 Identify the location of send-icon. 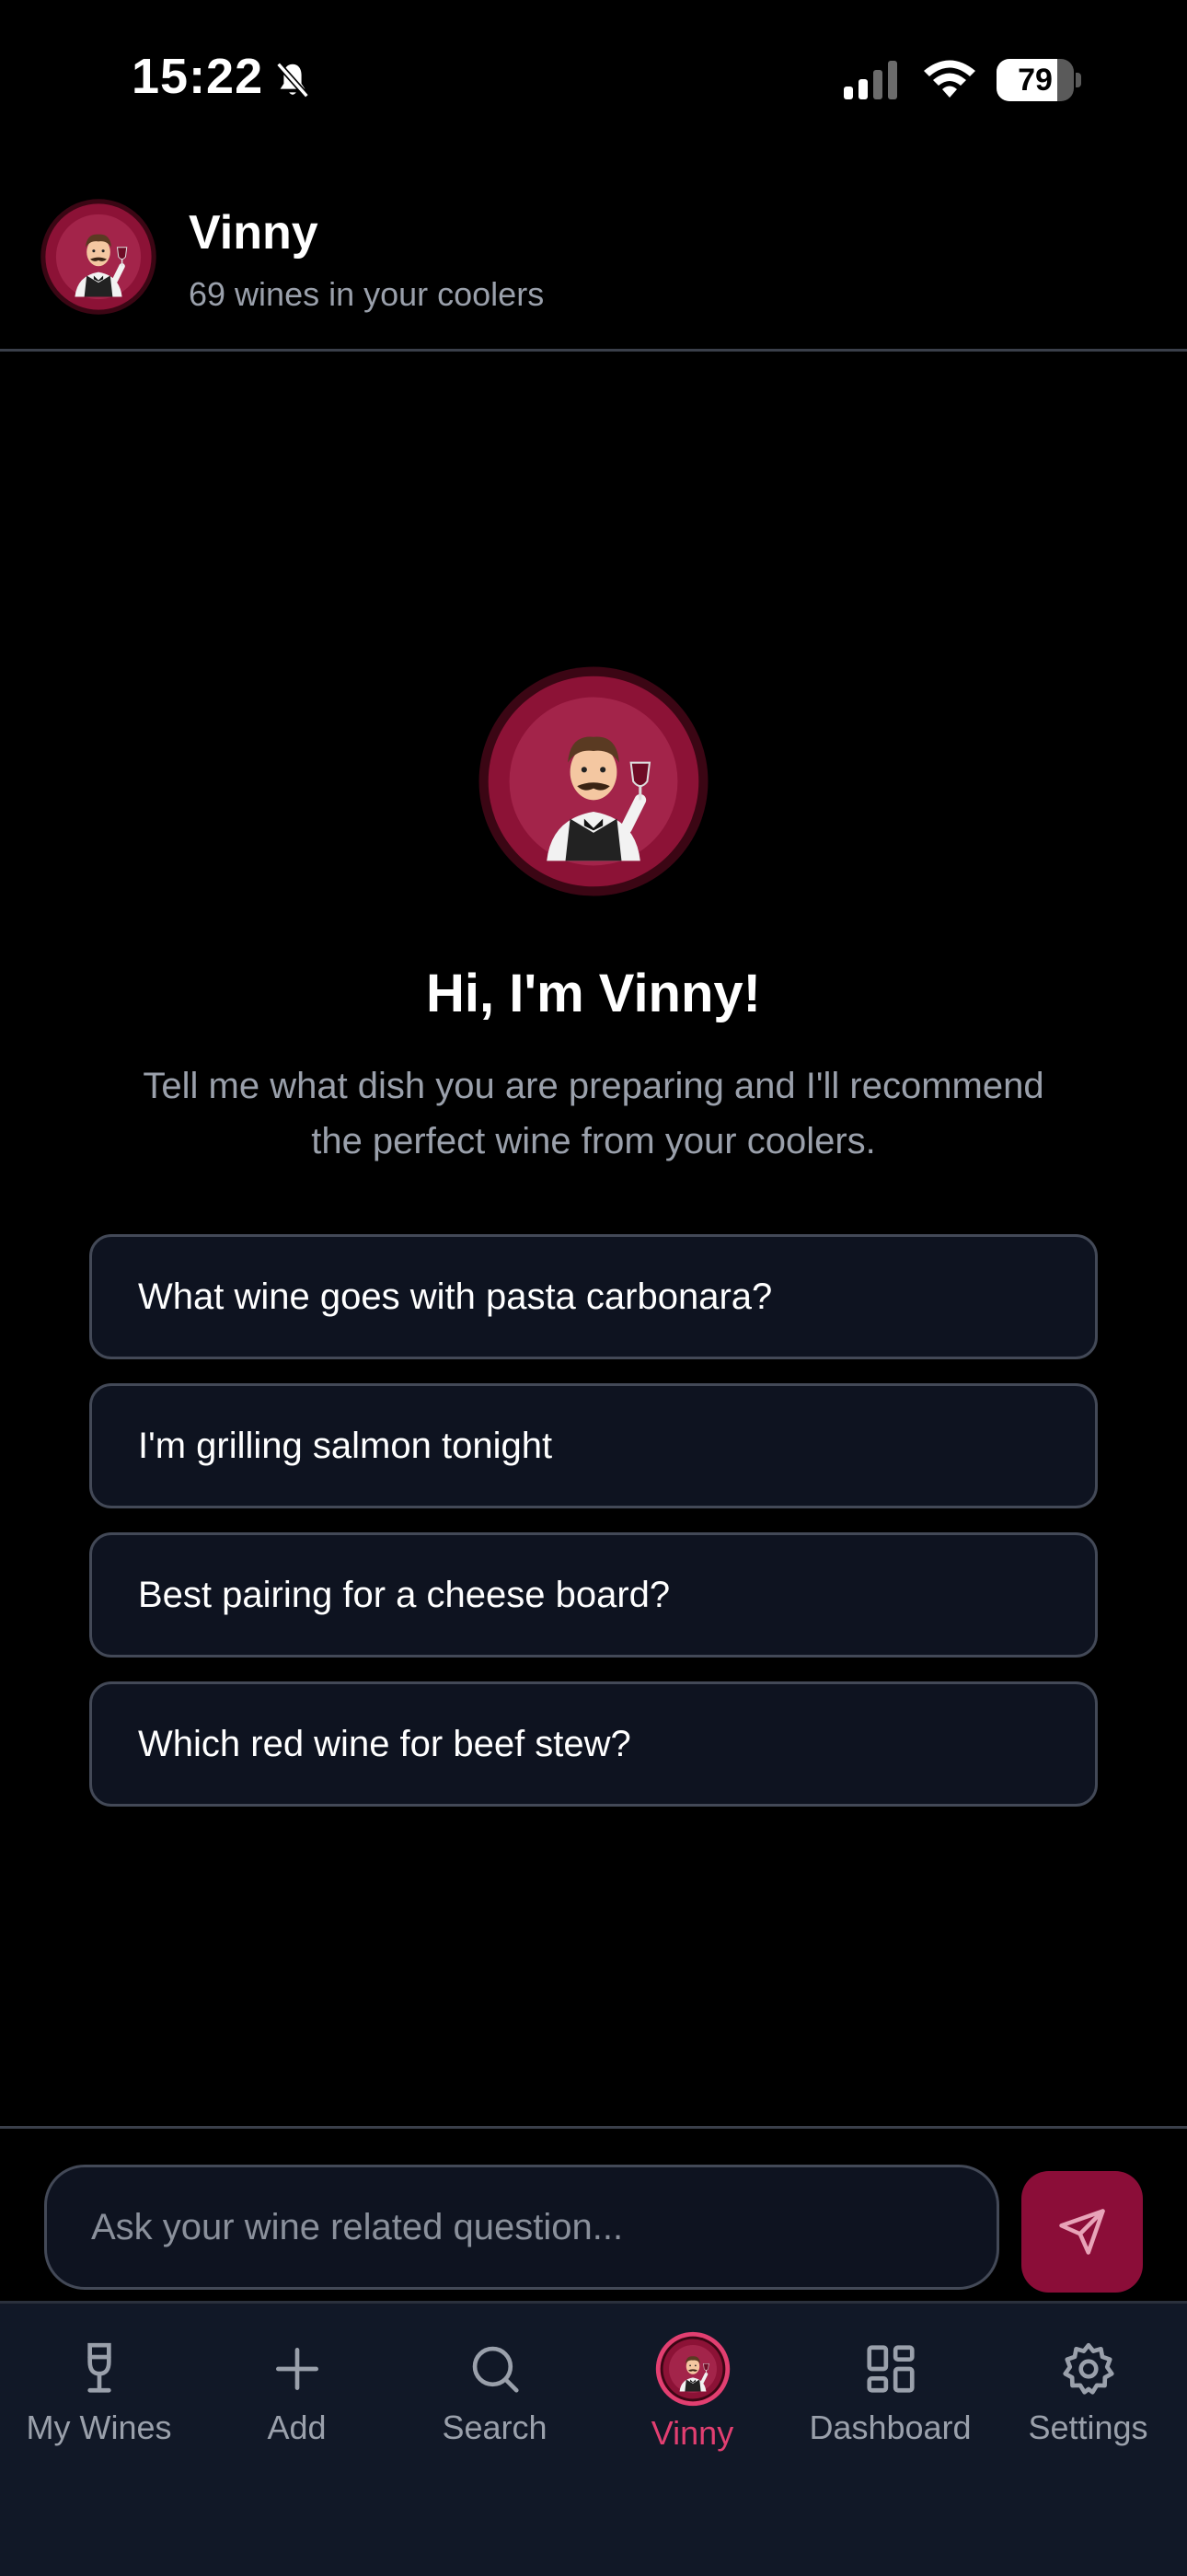
(1082, 2232).